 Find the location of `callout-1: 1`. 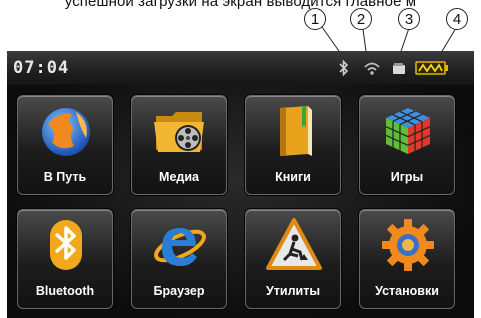

callout-1: 1 is located at coordinates (315, 19).